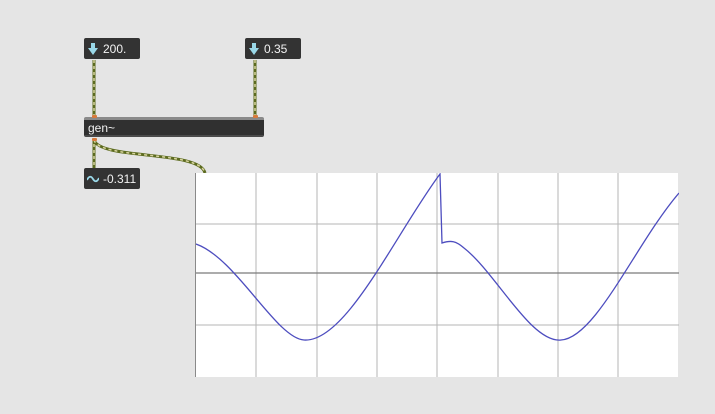 The image size is (715, 414). What do you see at coordinates (102, 127) in the screenshot?
I see `gen-object-label: gen~` at bounding box center [102, 127].